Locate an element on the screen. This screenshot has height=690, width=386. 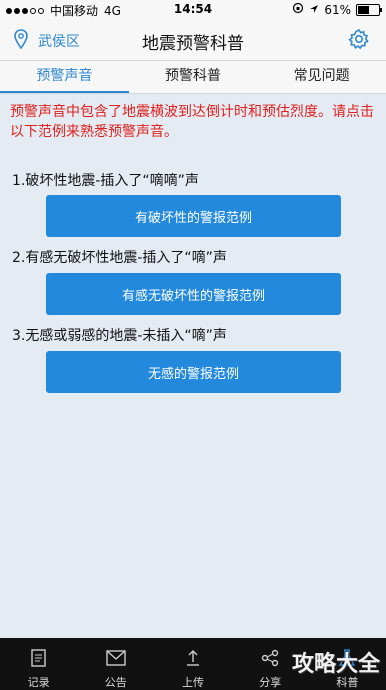
tab-alarm-science: 预警科普 is located at coordinates (193, 77).